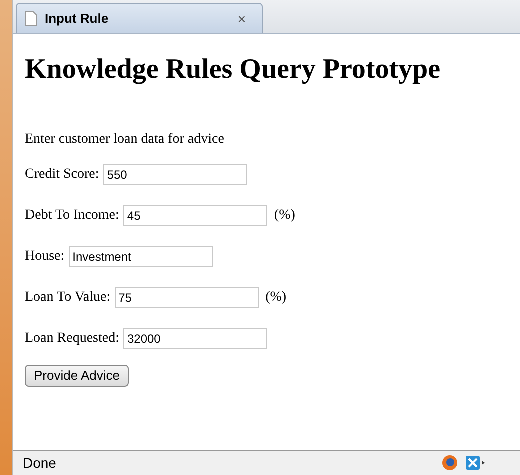 This screenshot has width=520, height=475. Describe the element at coordinates (77, 19) in the screenshot. I see `tab-title: Input Rule` at that location.